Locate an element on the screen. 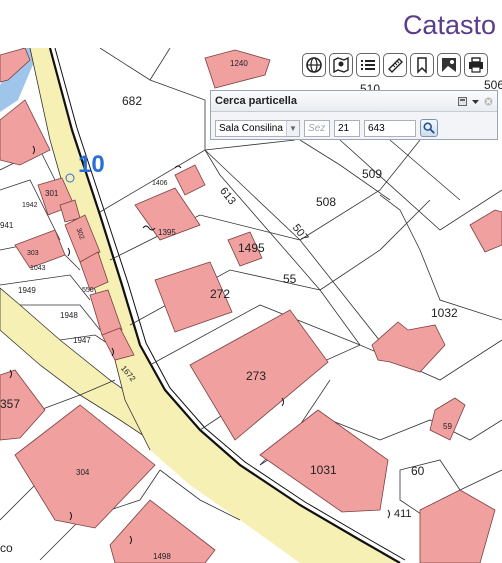 This screenshot has height=563, width=502. map-layers-button is located at coordinates (341, 65).